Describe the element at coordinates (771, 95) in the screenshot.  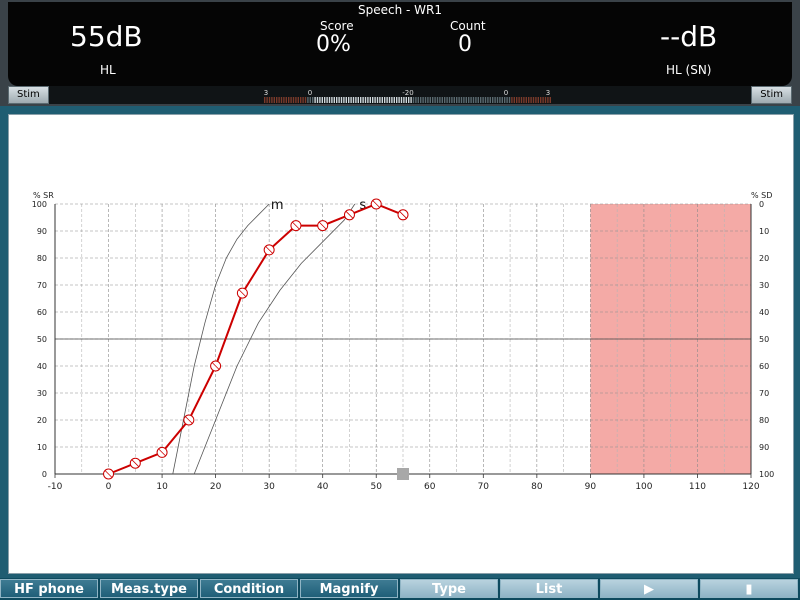
I see `right-stim-indicator: Stim` at that location.